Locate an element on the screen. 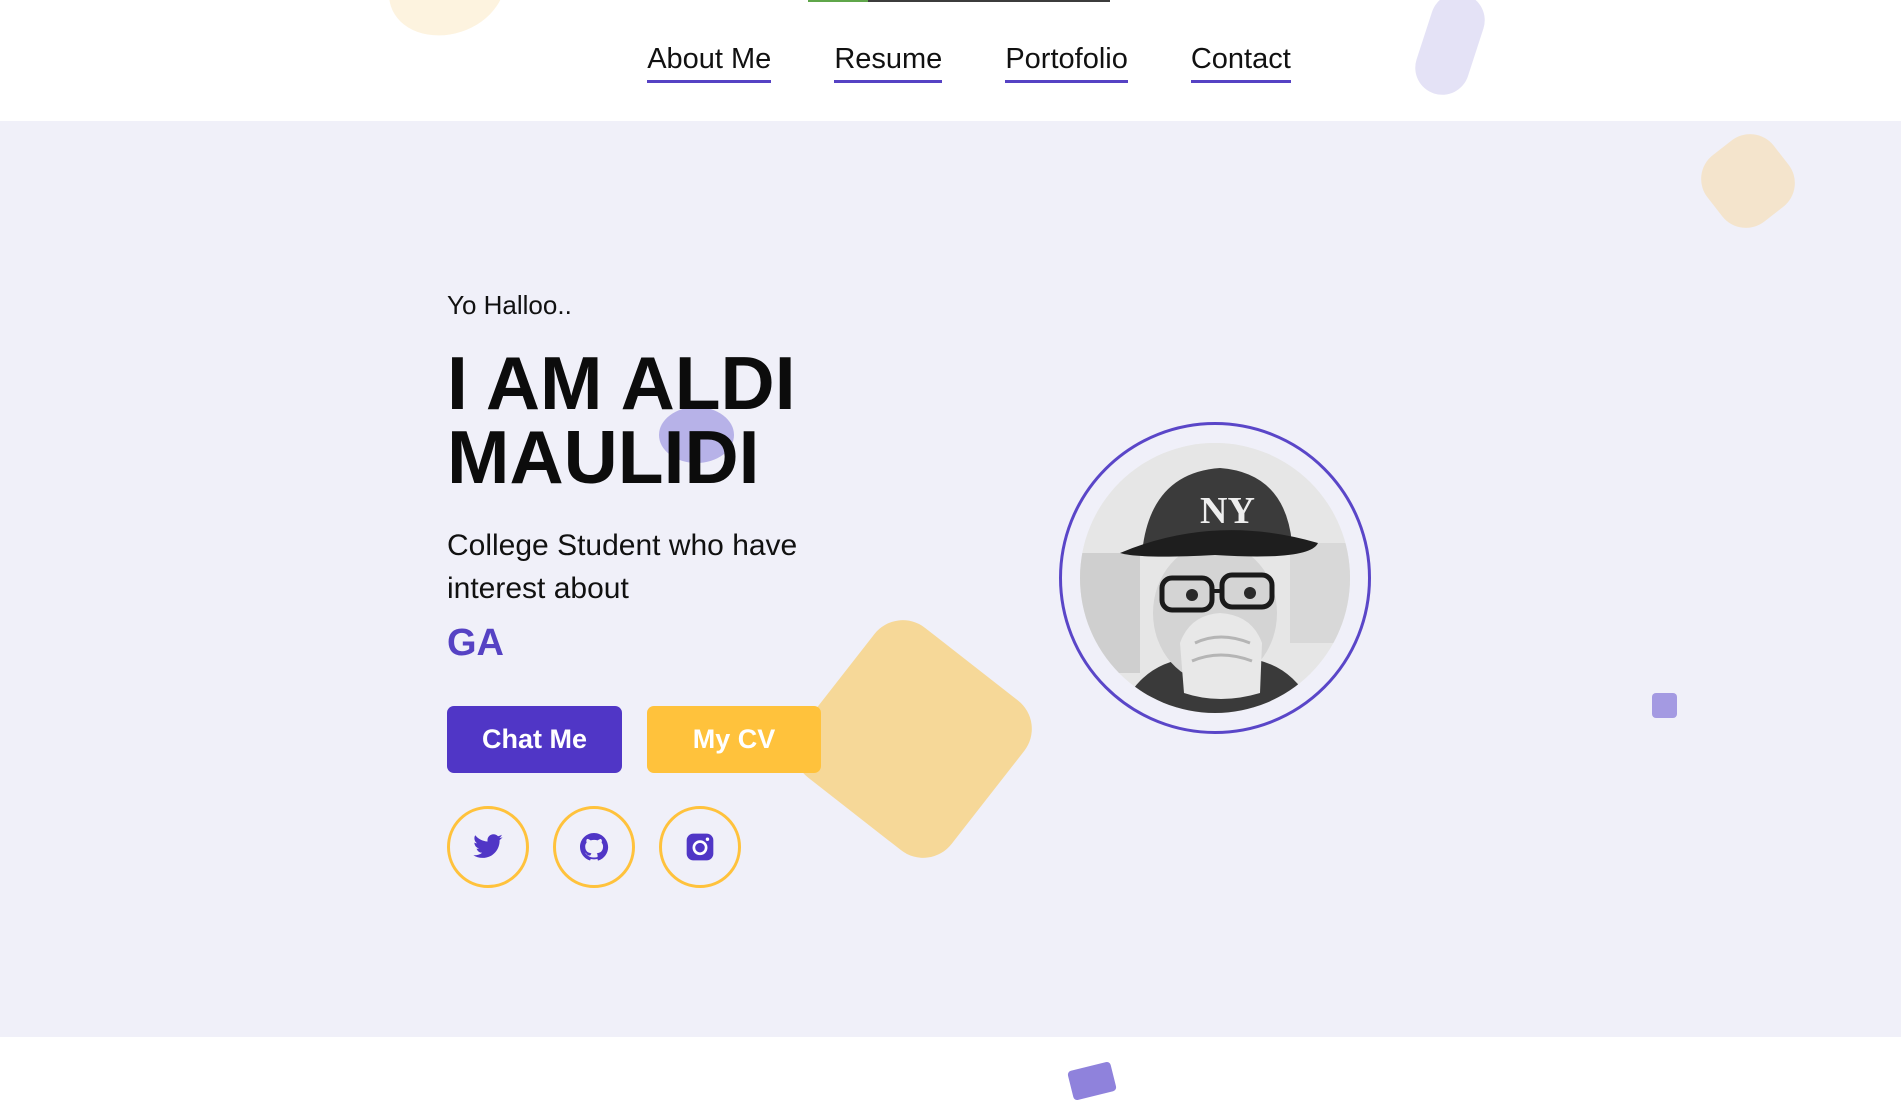 This screenshot has width=1901, height=1101. hero-title: I AM ALDI MAULIDI is located at coordinates (621, 420).